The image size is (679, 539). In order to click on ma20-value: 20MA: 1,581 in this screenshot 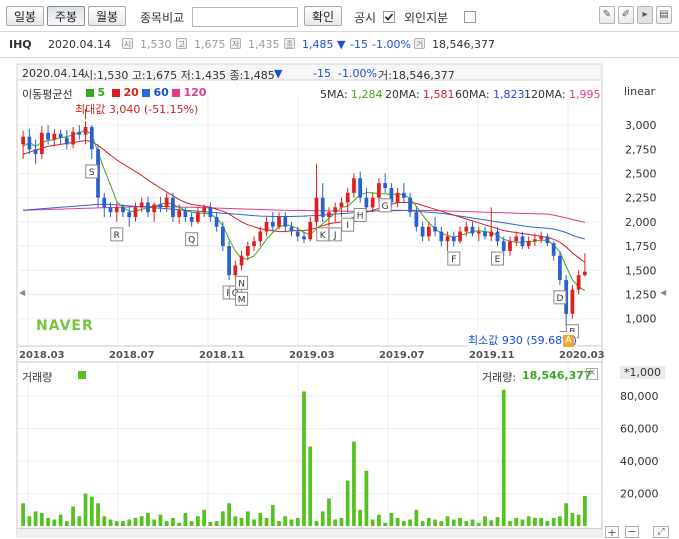, I will do `click(420, 94)`.